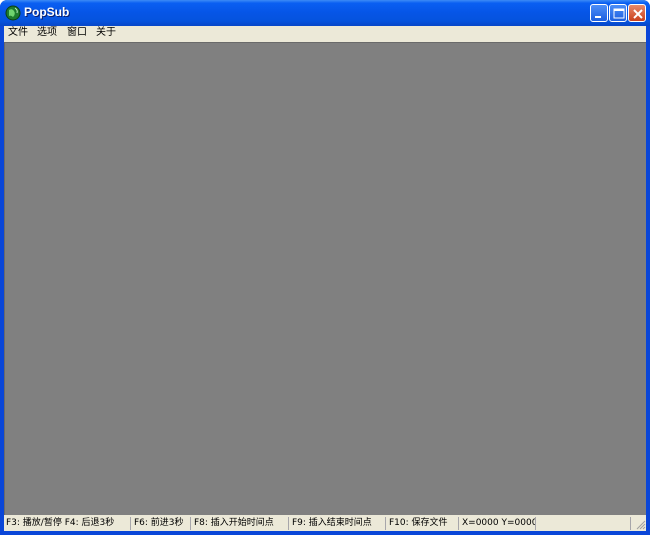 The height and width of the screenshot is (535, 650). I want to click on minimize-button, so click(599, 13).